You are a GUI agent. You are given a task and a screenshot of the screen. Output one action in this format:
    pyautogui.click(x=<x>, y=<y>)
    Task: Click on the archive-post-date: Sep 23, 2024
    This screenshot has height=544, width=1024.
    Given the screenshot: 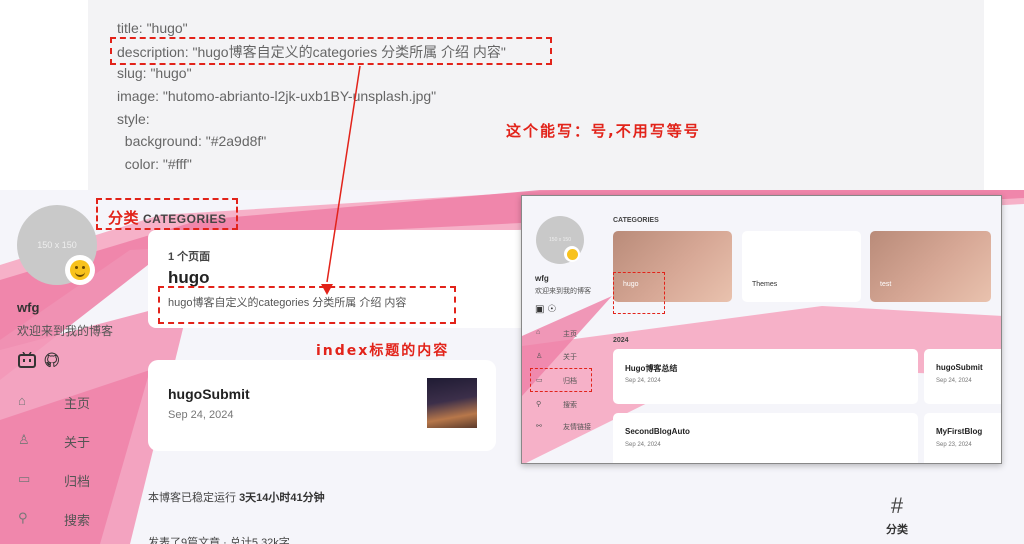 What is the action you would take?
    pyautogui.click(x=954, y=445)
    